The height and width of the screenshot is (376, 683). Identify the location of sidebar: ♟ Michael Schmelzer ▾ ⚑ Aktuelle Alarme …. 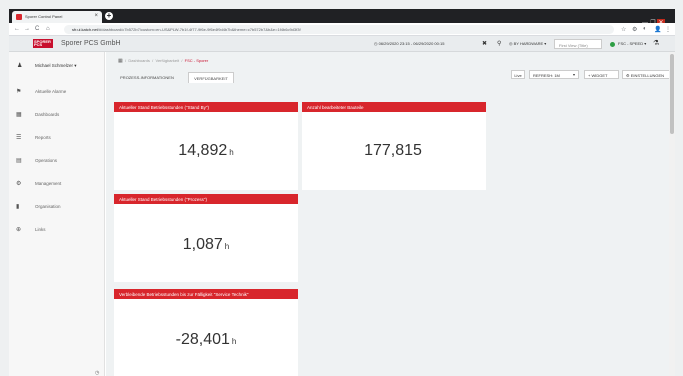
(57, 214).